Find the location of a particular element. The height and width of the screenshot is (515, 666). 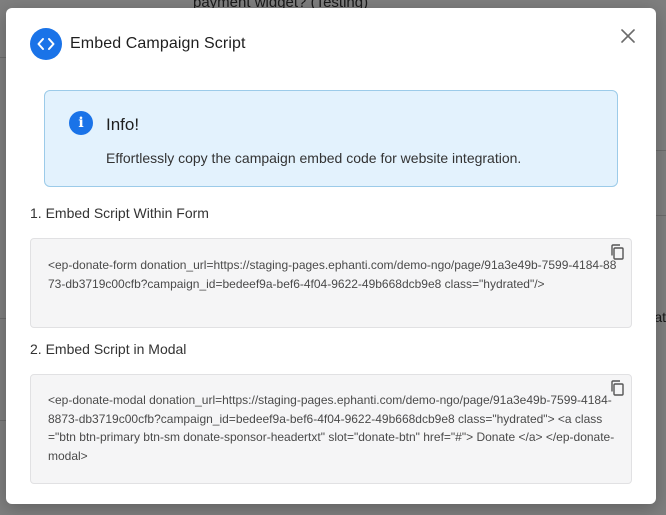

section-label-form: 1. Embed Script Within Form is located at coordinates (119, 213).